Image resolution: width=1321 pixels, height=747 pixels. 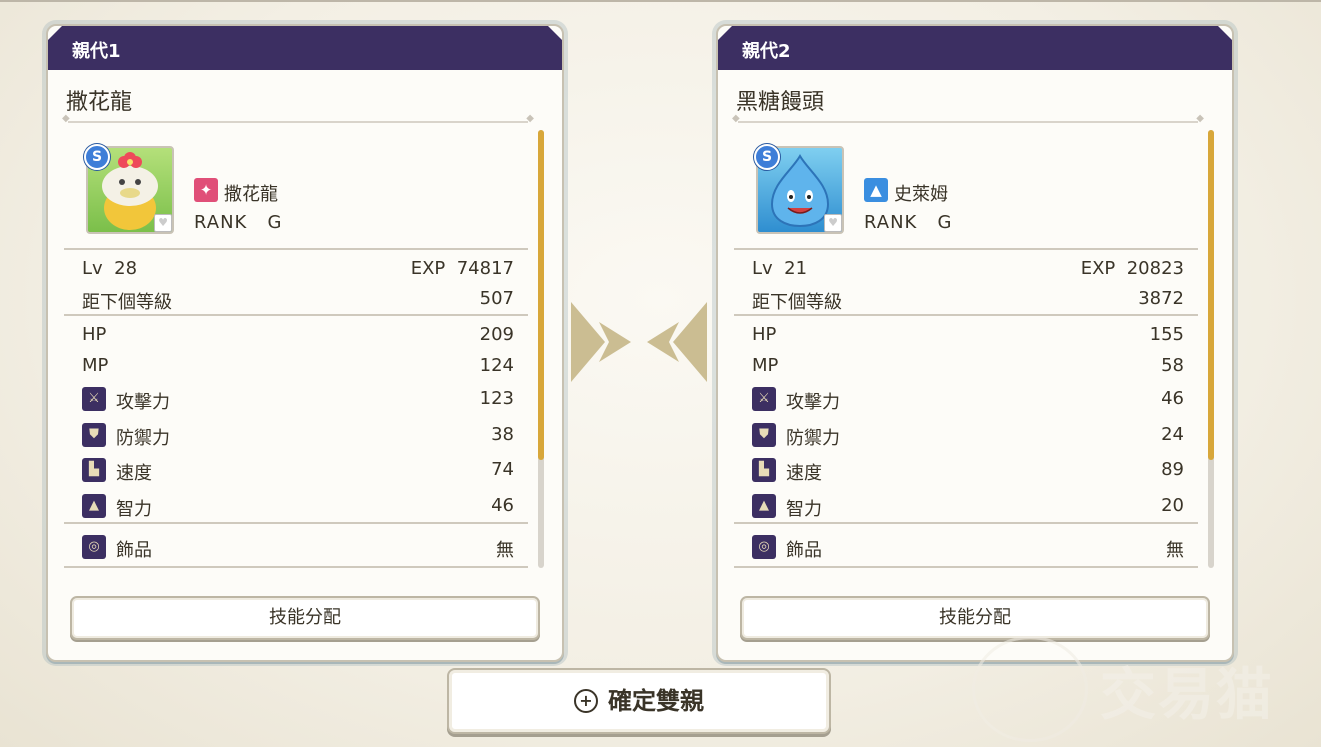 What do you see at coordinates (298, 400) in the screenshot?
I see `attack-row: ⚔ 攻擊力 123` at bounding box center [298, 400].